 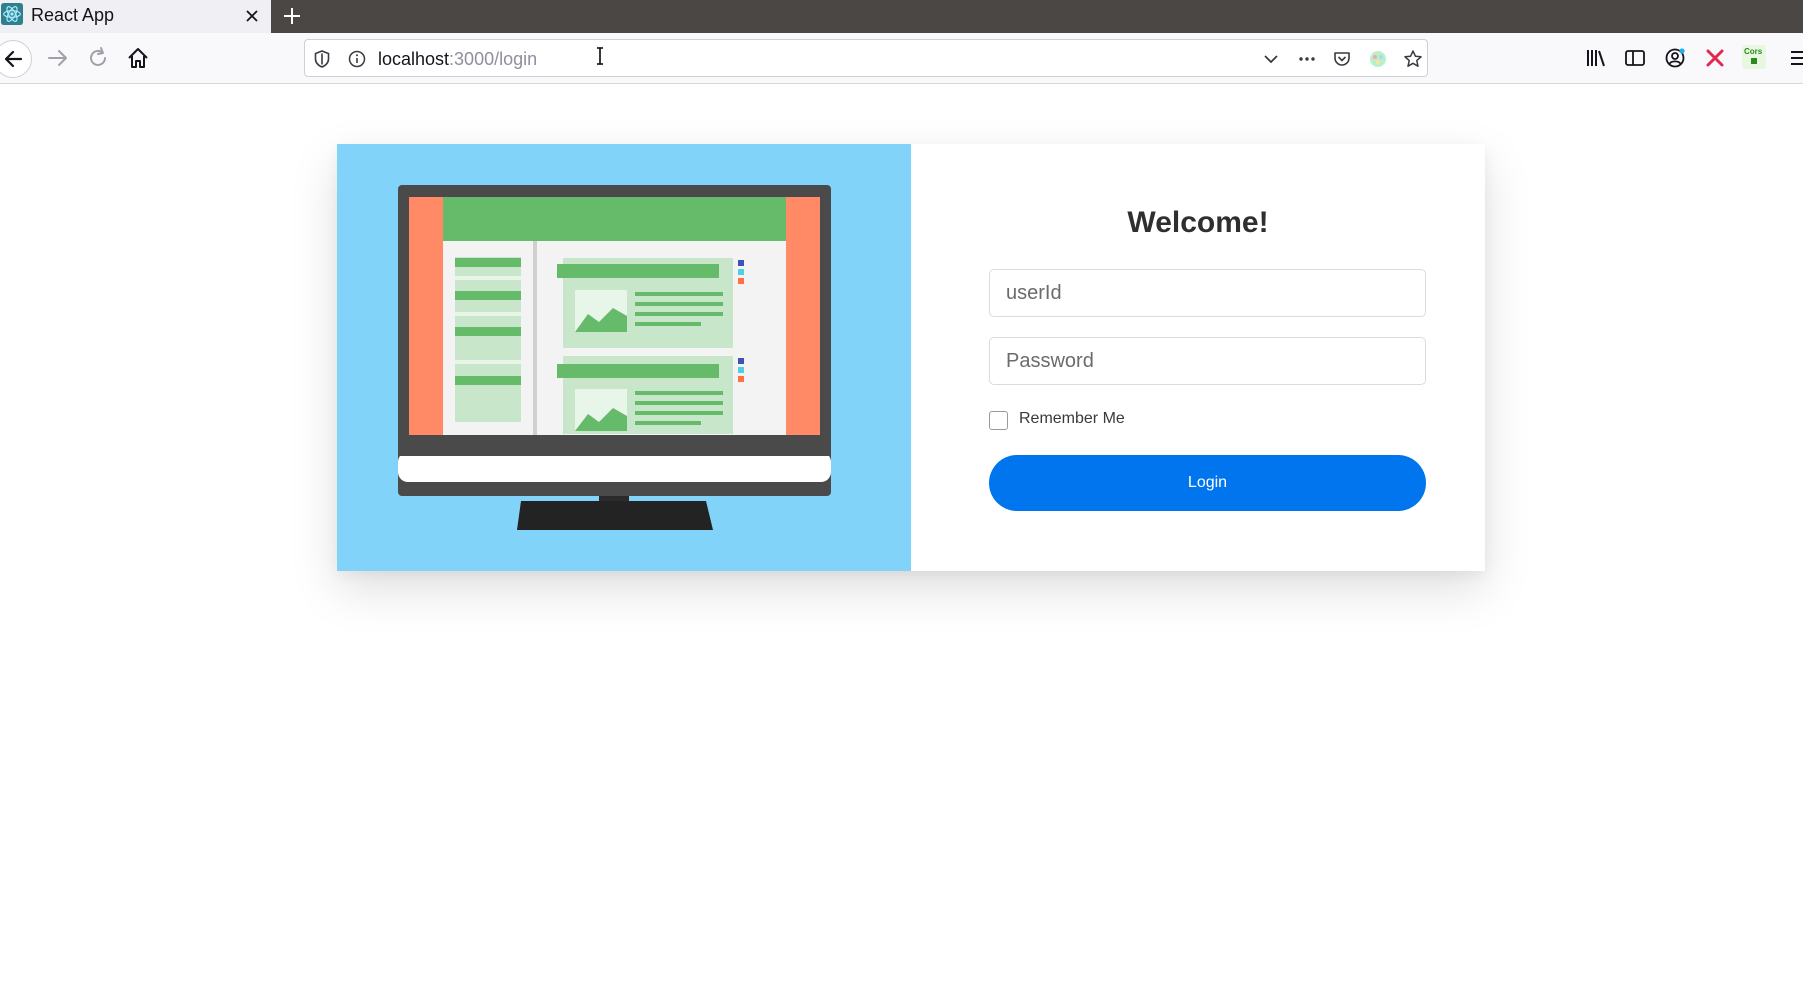 I want to click on monitor-illustration, so click(x=624, y=357).